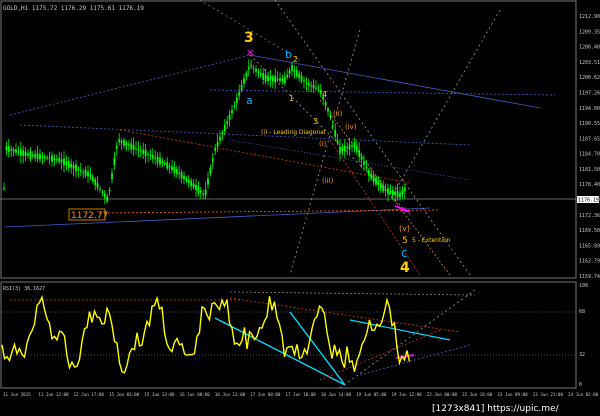 This screenshot has width=600, height=416. Describe the element at coordinates (371, 394) in the screenshot. I see `time-axis-label: 19 Jun 05:00` at that location.